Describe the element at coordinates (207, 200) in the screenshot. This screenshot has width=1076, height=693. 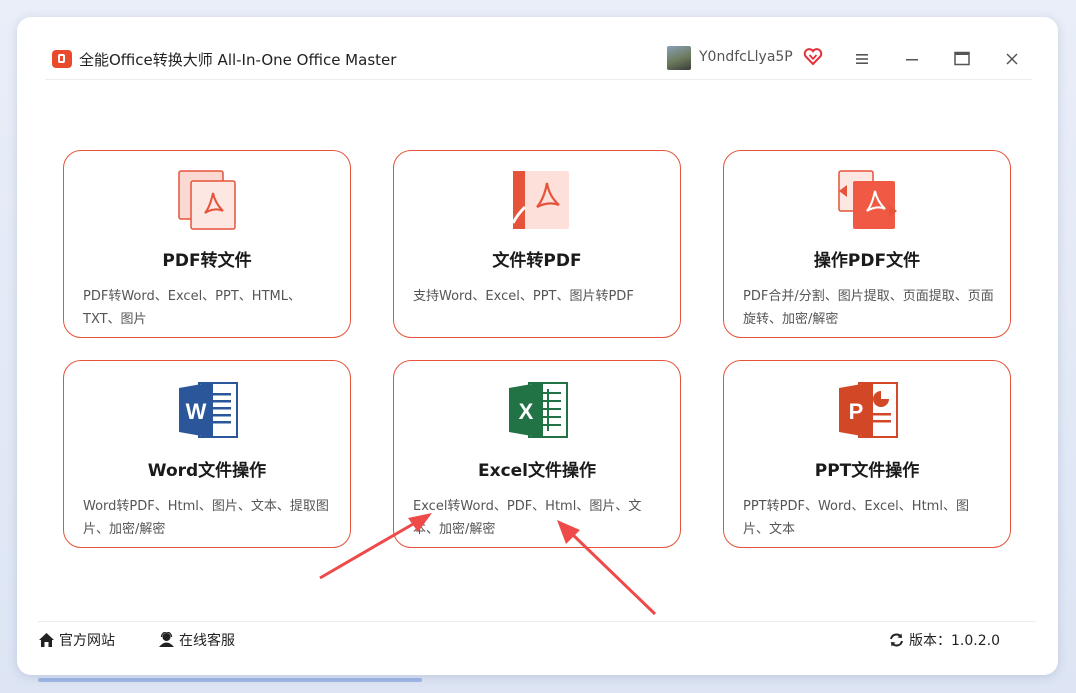
I see `pdf-to-file-icon` at that location.